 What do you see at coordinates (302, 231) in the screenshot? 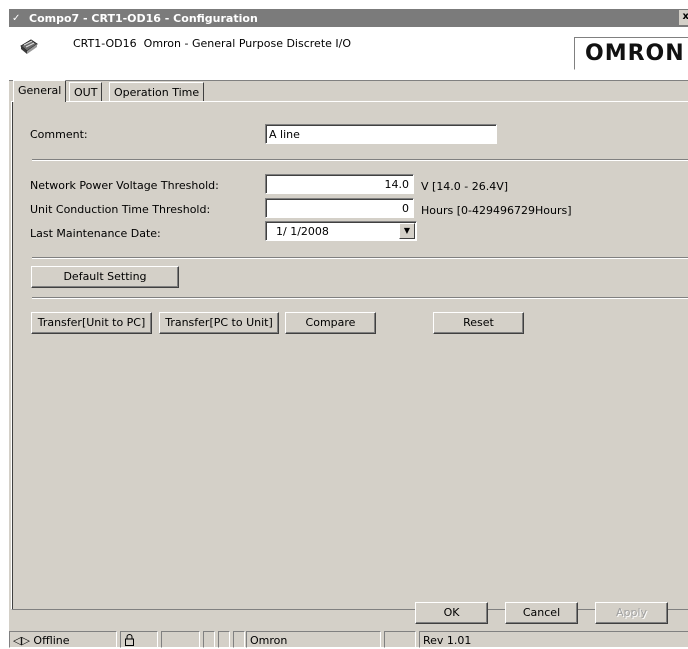
I see `maintenance-date-value: 1/ 1/2008` at bounding box center [302, 231].